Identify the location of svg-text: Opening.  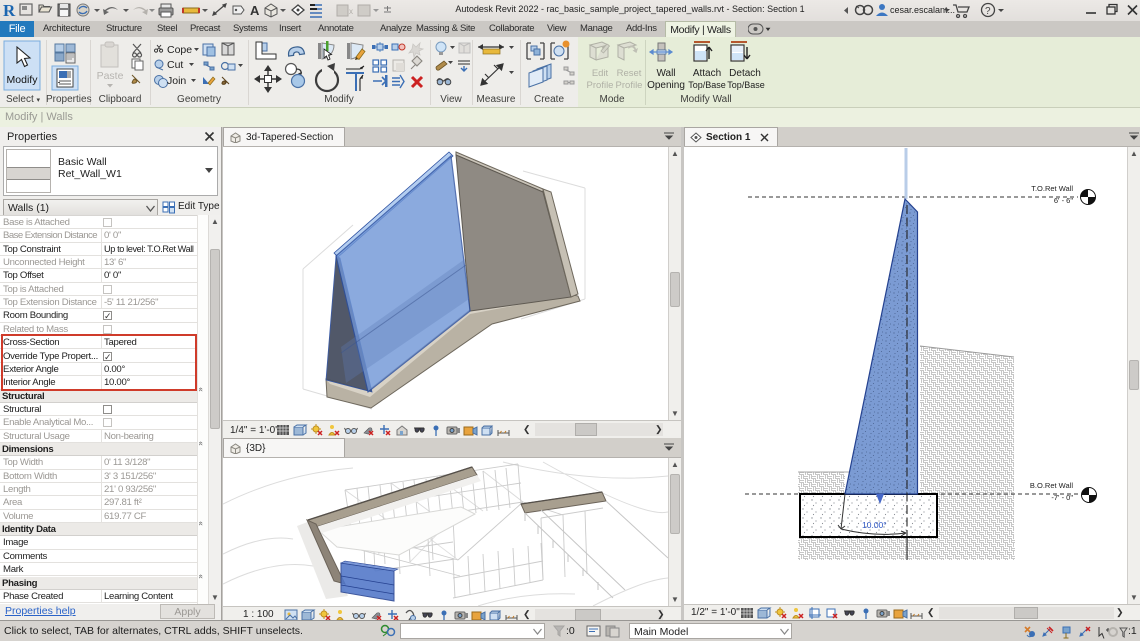
(666, 85).